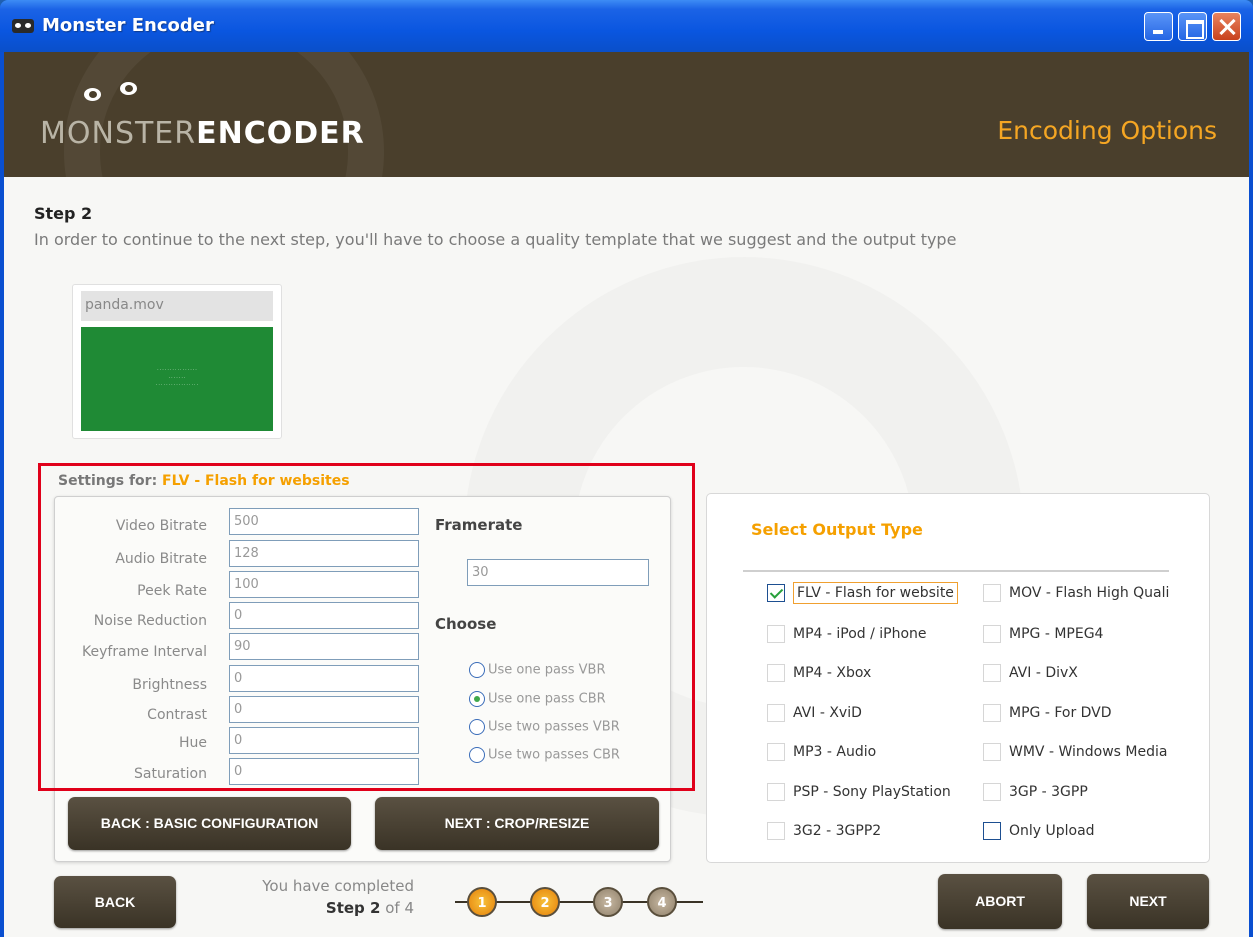  Describe the element at coordinates (545, 902) in the screenshot. I see `step-indicator-2: 2` at that location.